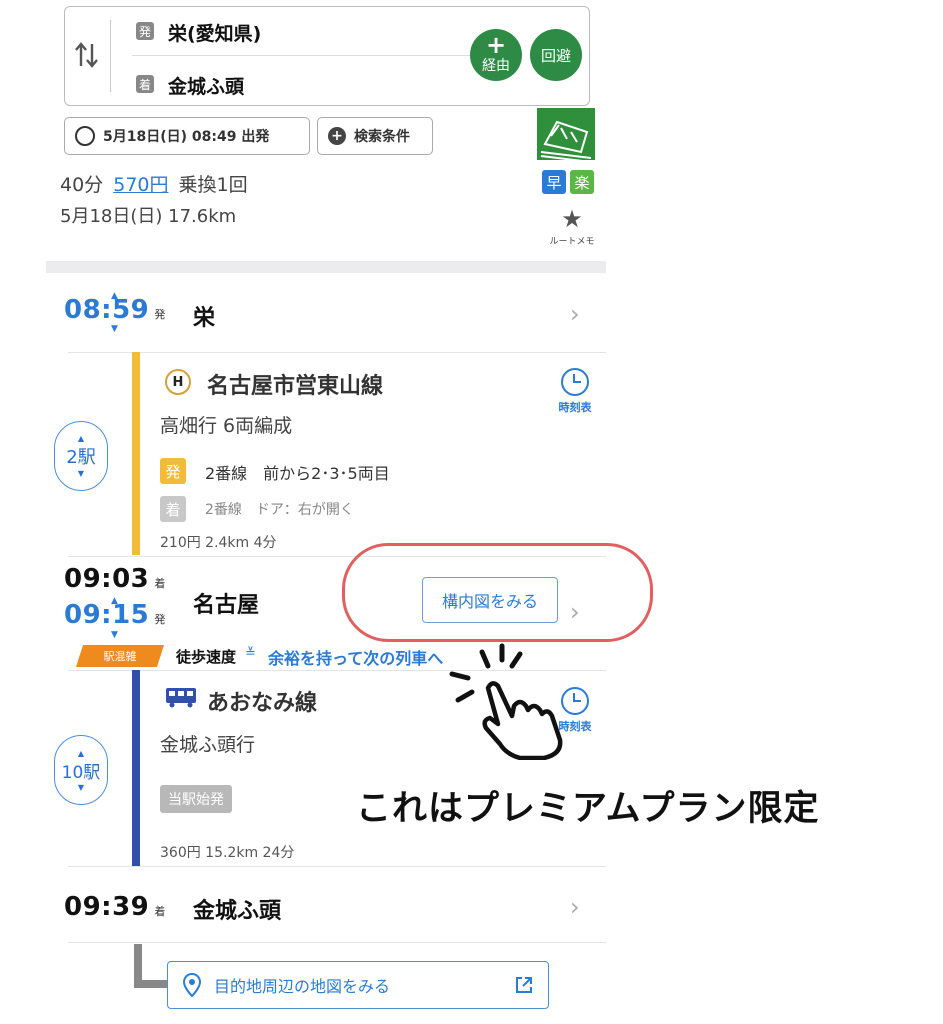 The image size is (943, 1024). I want to click on train-icon, so click(566, 135).